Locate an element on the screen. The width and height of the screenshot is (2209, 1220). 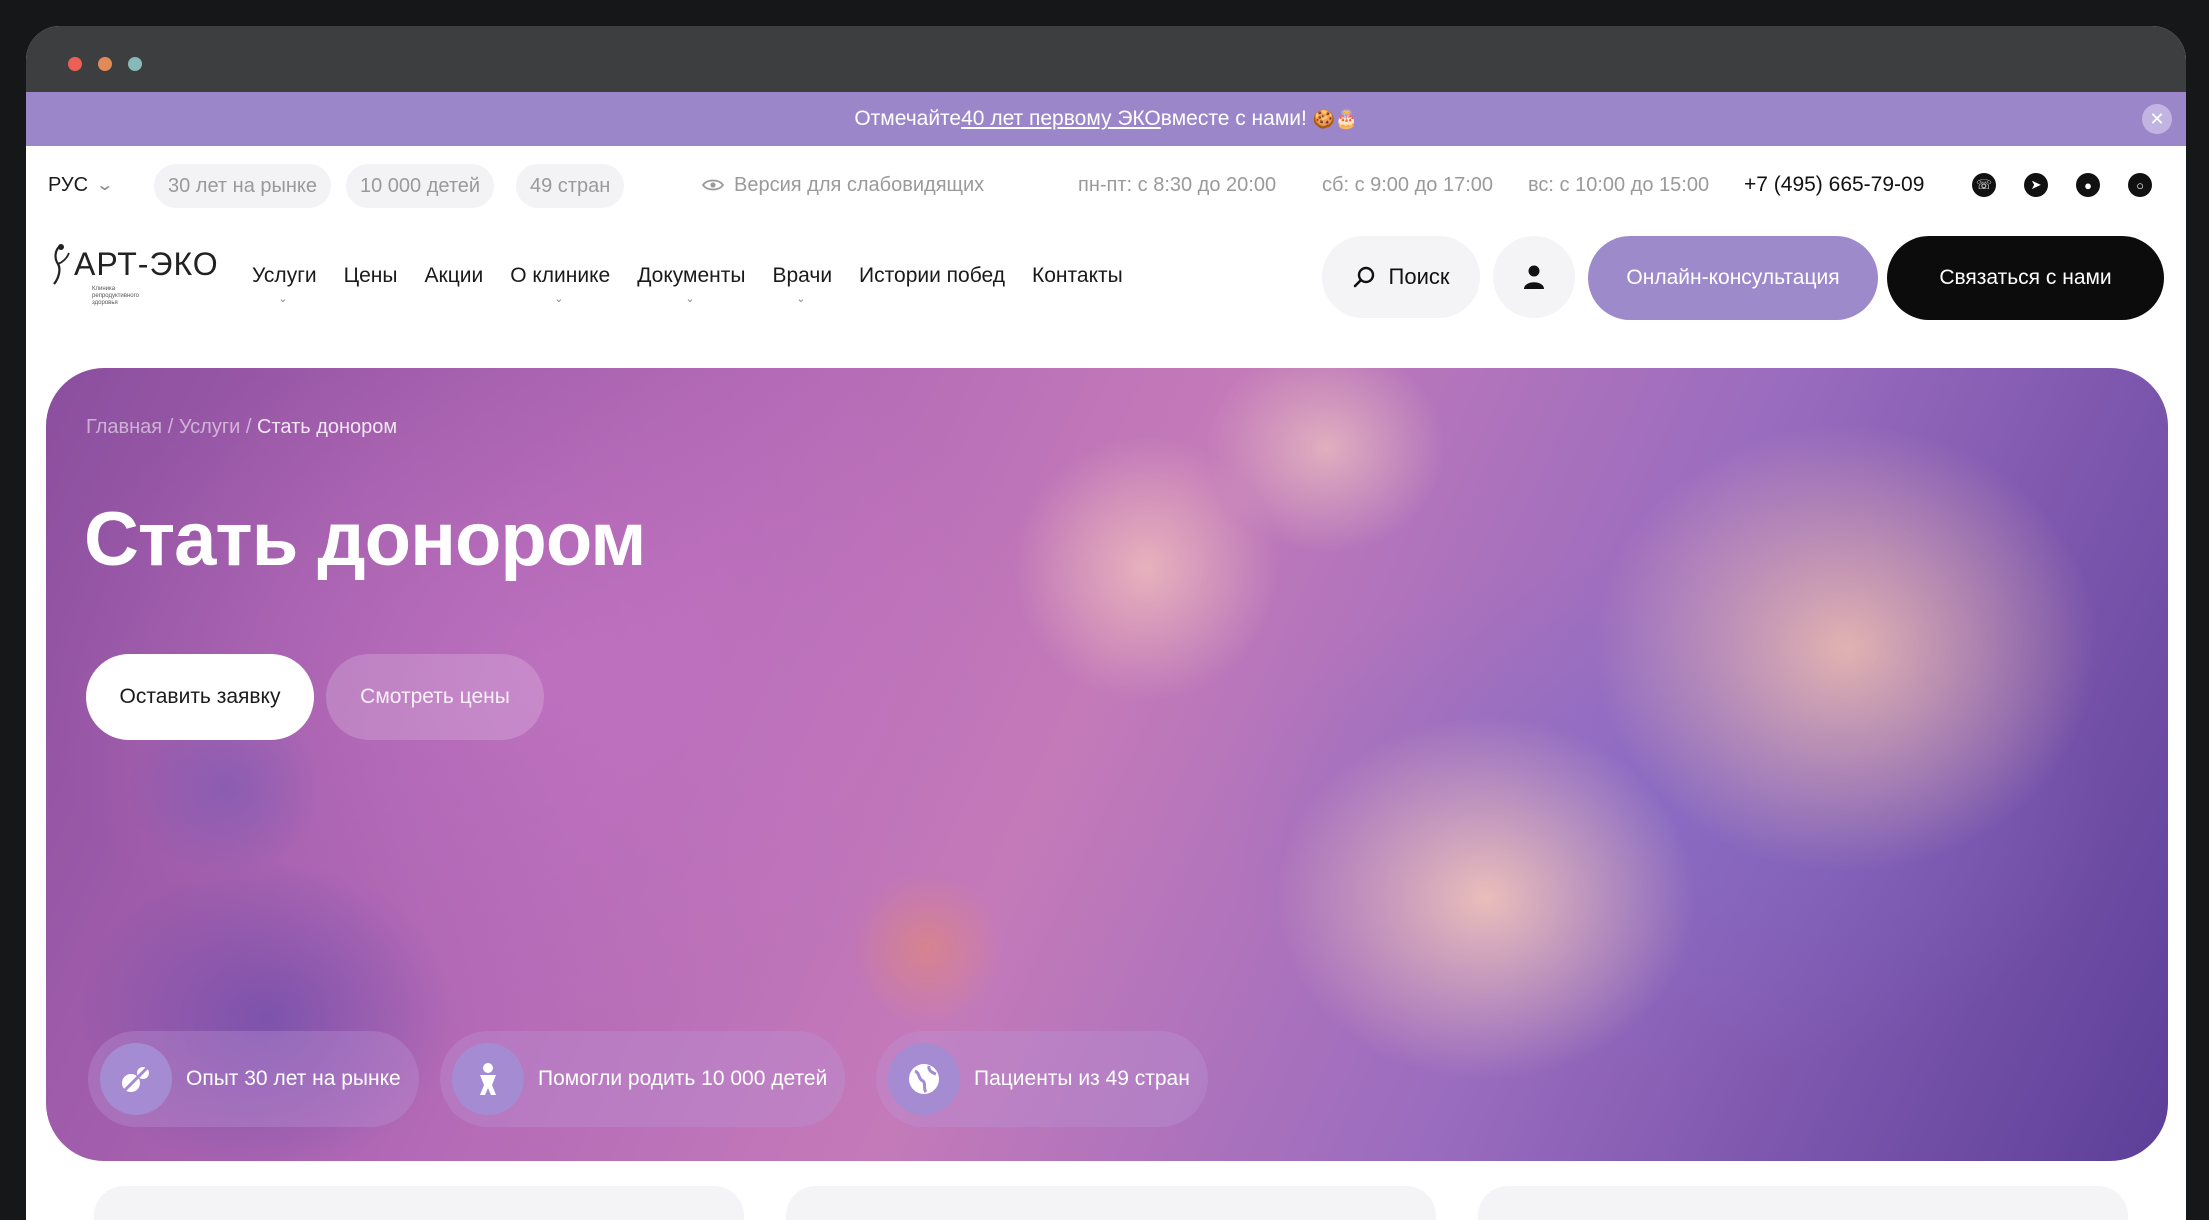
minimize-window-dot is located at coordinates (105, 64).